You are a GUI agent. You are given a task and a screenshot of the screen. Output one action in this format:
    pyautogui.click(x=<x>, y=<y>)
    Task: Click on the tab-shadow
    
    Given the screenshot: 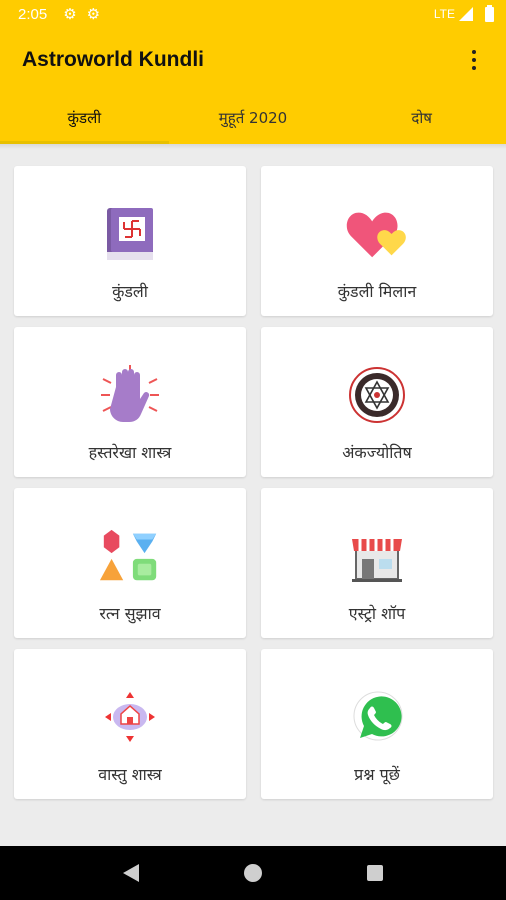 What is the action you would take?
    pyautogui.click(x=253, y=146)
    